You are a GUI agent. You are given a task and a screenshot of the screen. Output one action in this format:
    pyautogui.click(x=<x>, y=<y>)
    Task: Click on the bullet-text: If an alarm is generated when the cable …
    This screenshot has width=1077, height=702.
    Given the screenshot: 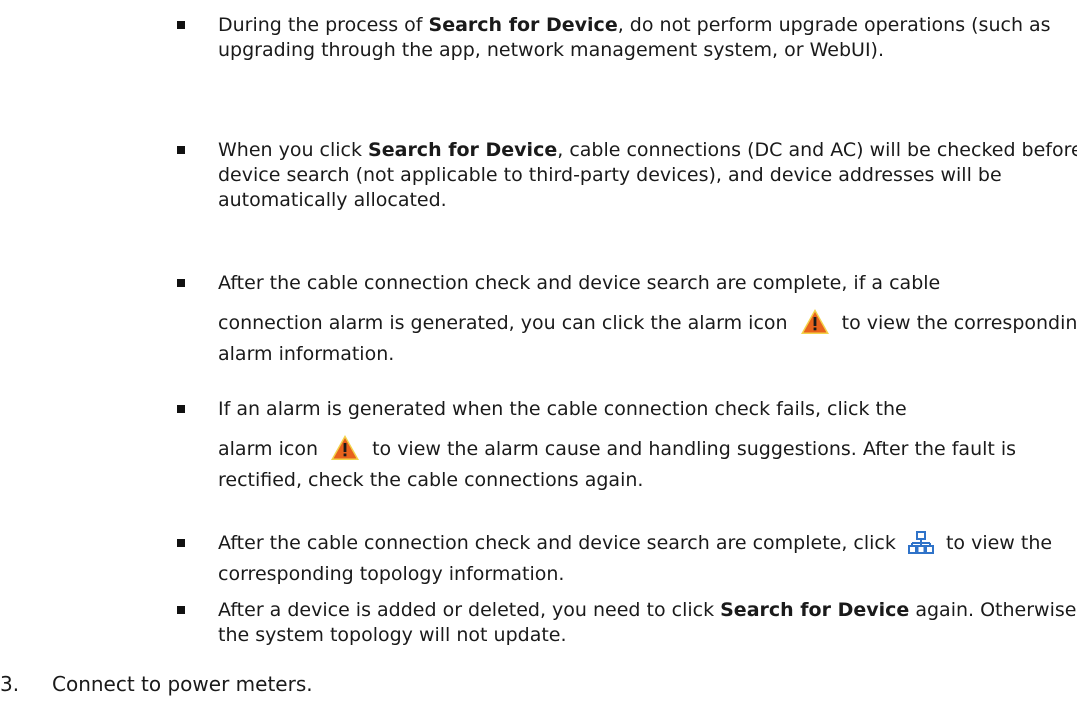 What is the action you would take?
    pyautogui.click(x=647, y=409)
    